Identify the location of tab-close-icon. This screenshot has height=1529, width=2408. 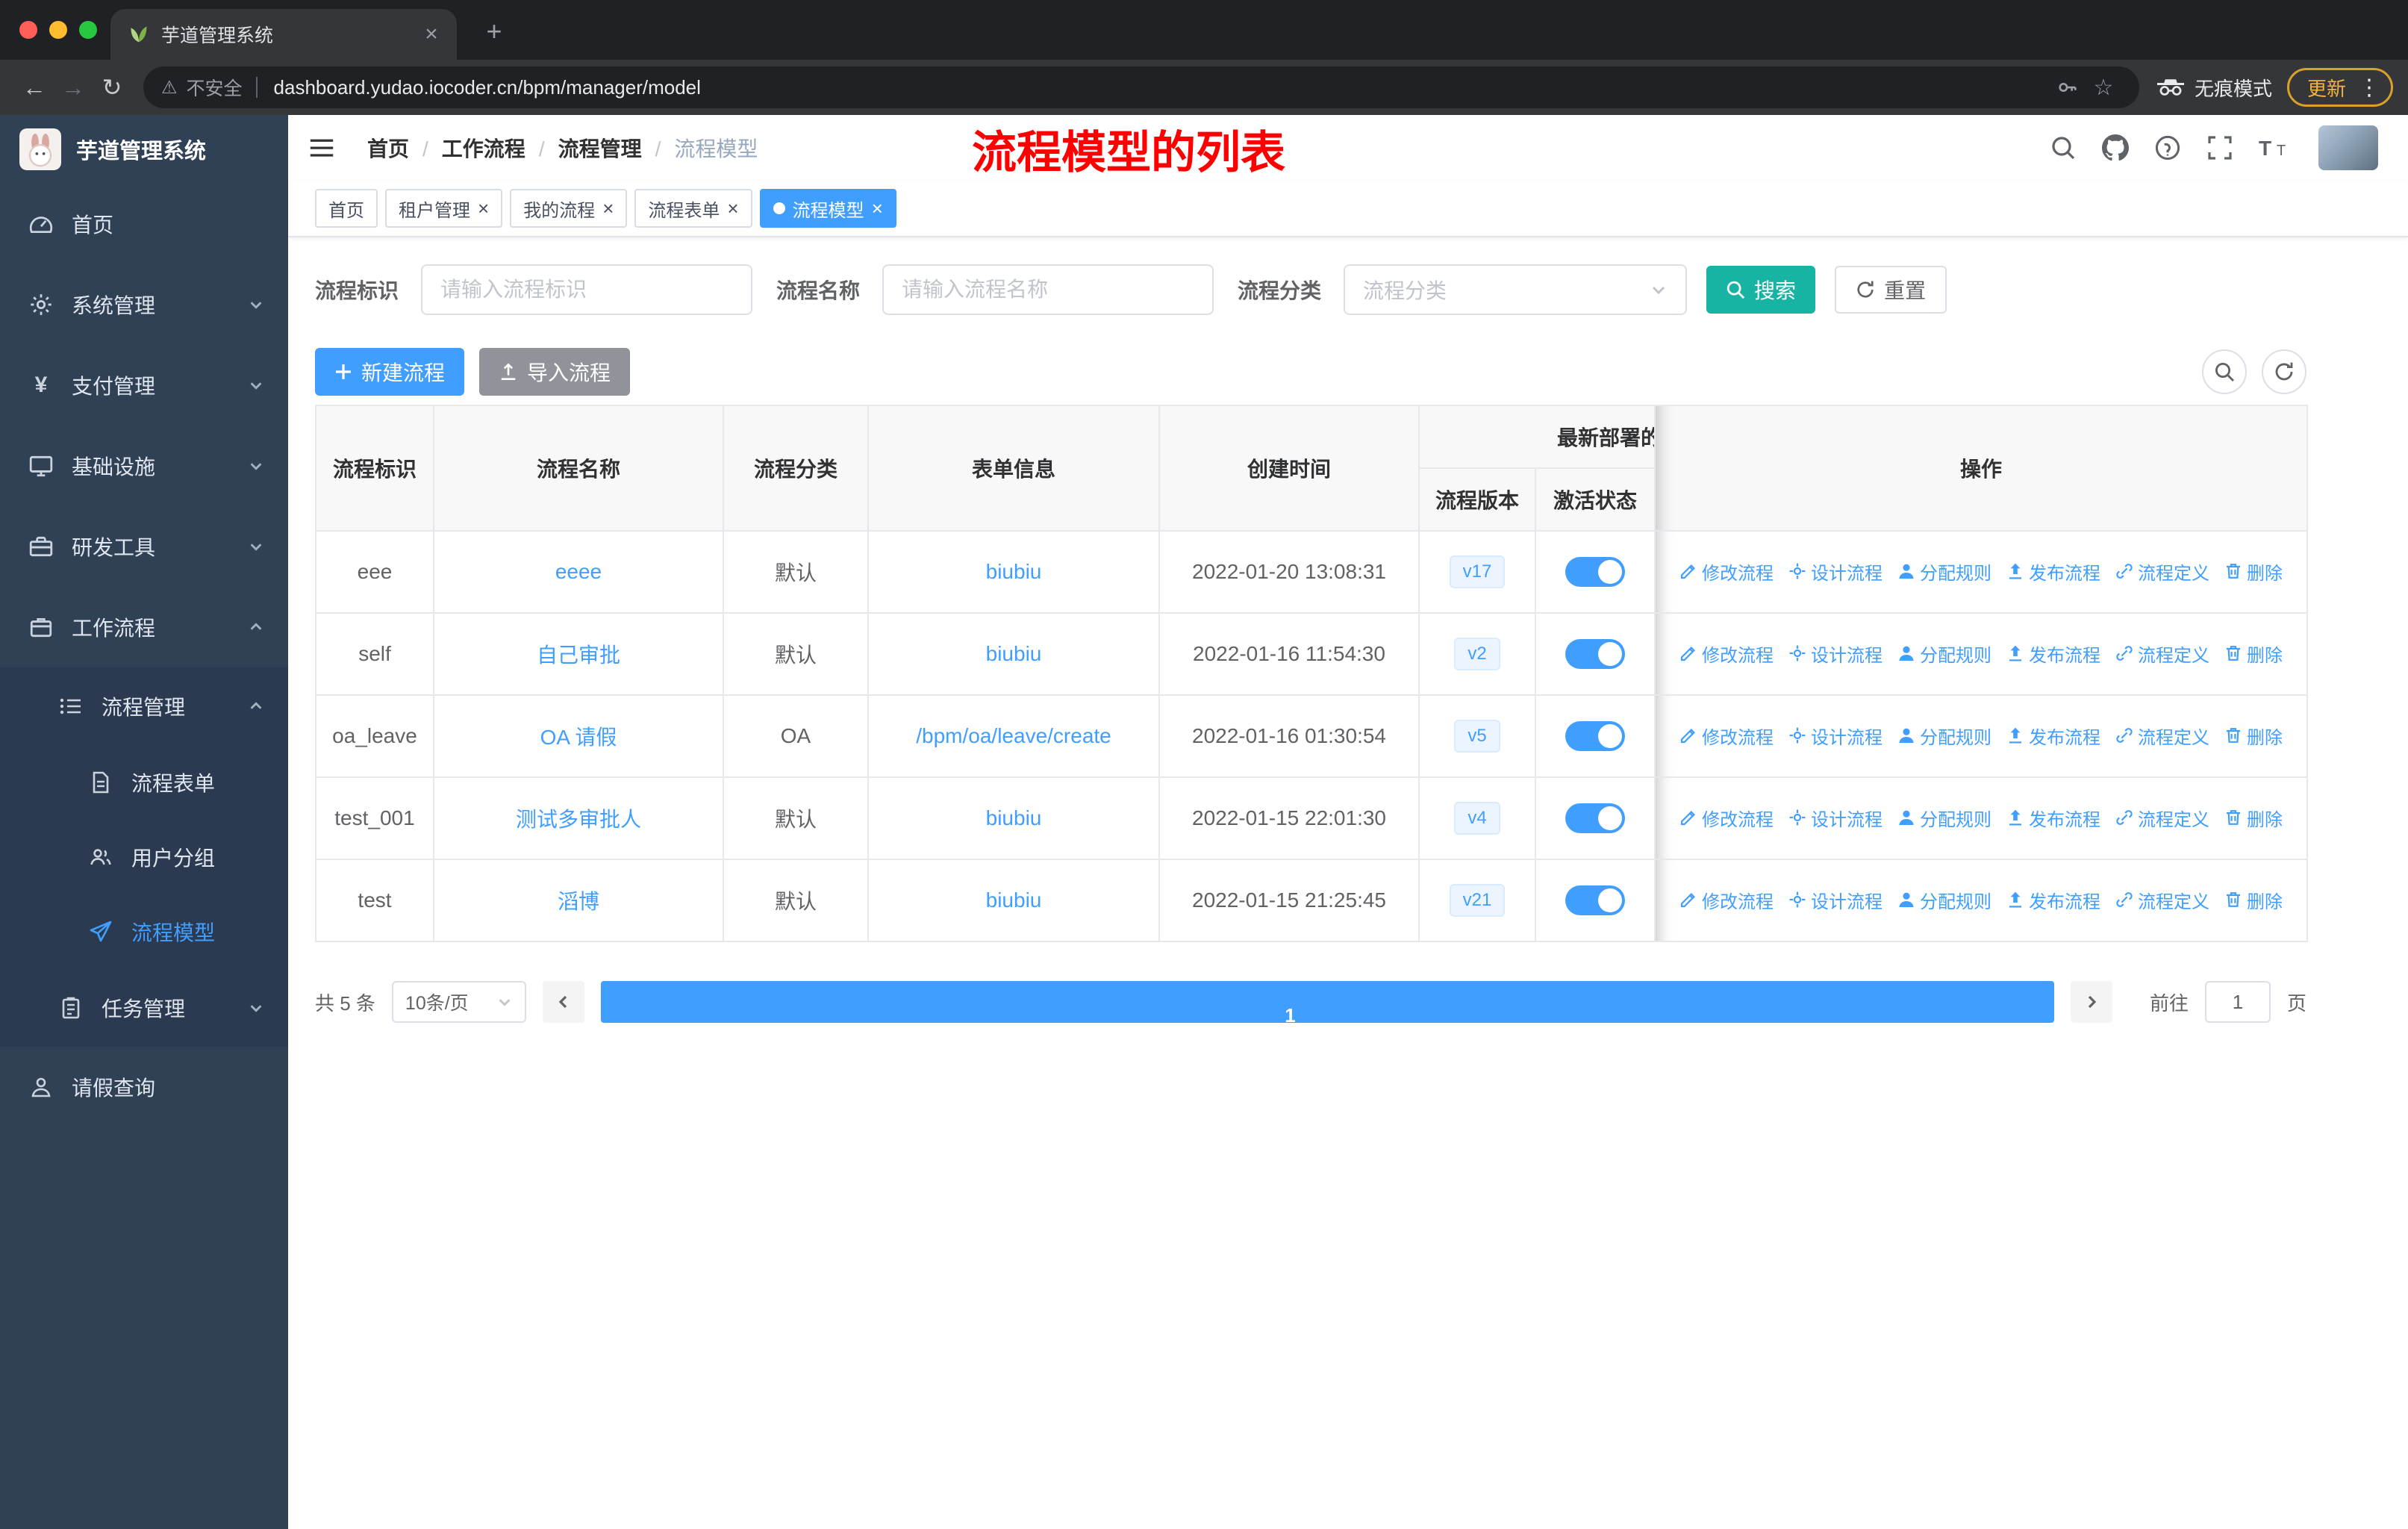
(431, 34).